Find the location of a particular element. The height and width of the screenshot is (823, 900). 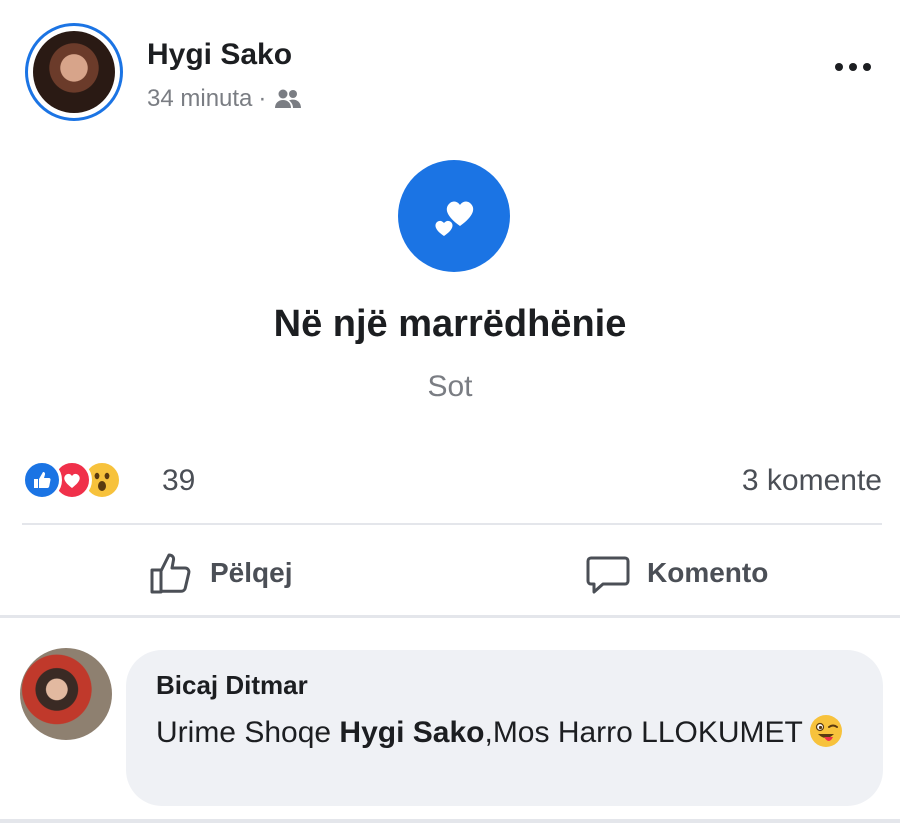

section-divider is located at coordinates (450, 616).